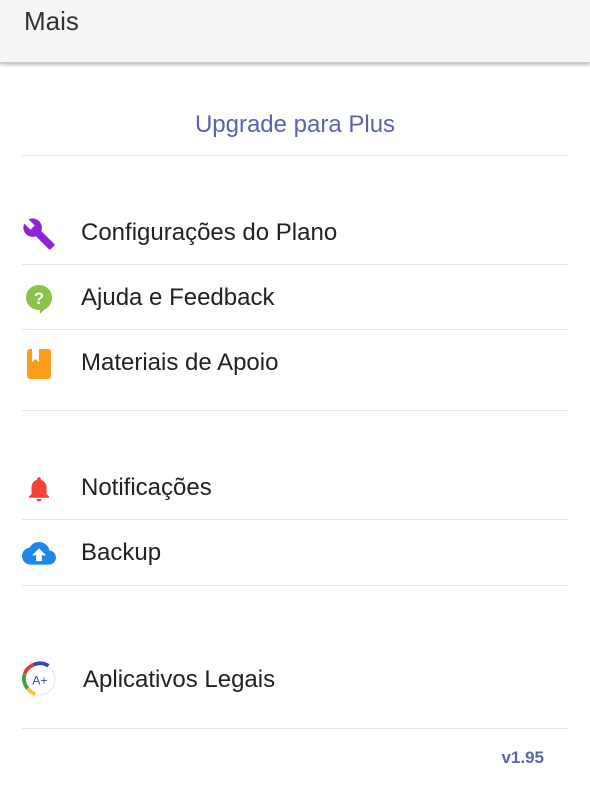  I want to click on menu-item-backup: Backup, so click(295, 553).